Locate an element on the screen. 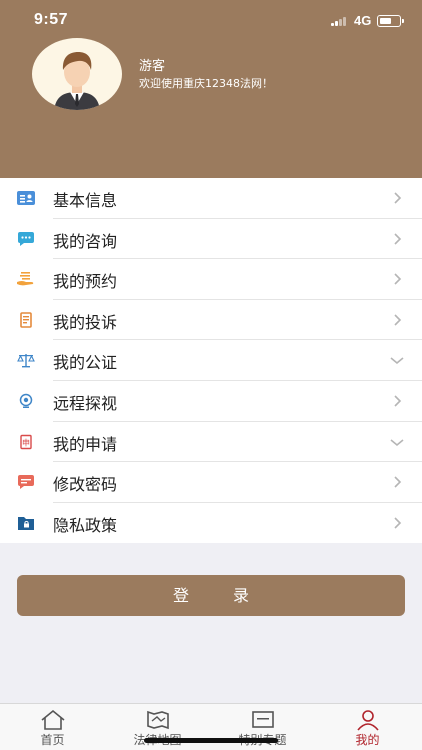 The image size is (422, 750). tab-label: 我的 is located at coordinates (367, 740).